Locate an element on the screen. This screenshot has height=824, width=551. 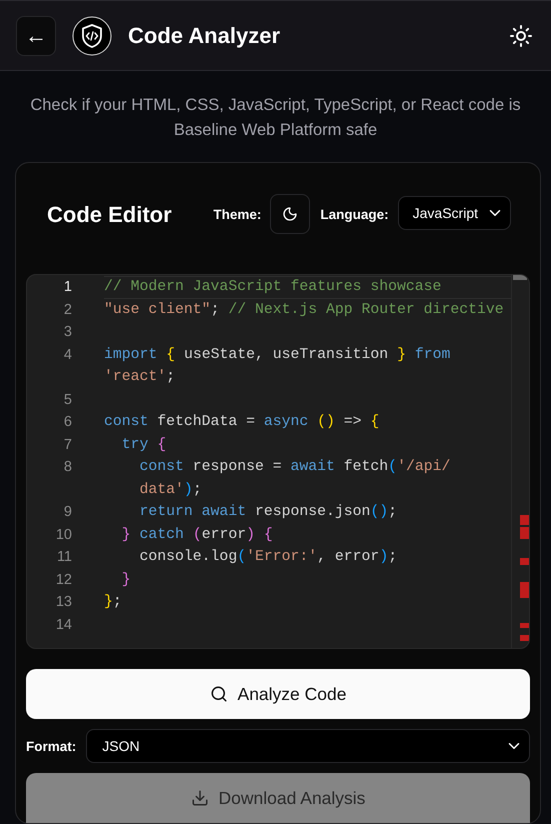
code-line: console.log('Error:', error); is located at coordinates (268, 557).